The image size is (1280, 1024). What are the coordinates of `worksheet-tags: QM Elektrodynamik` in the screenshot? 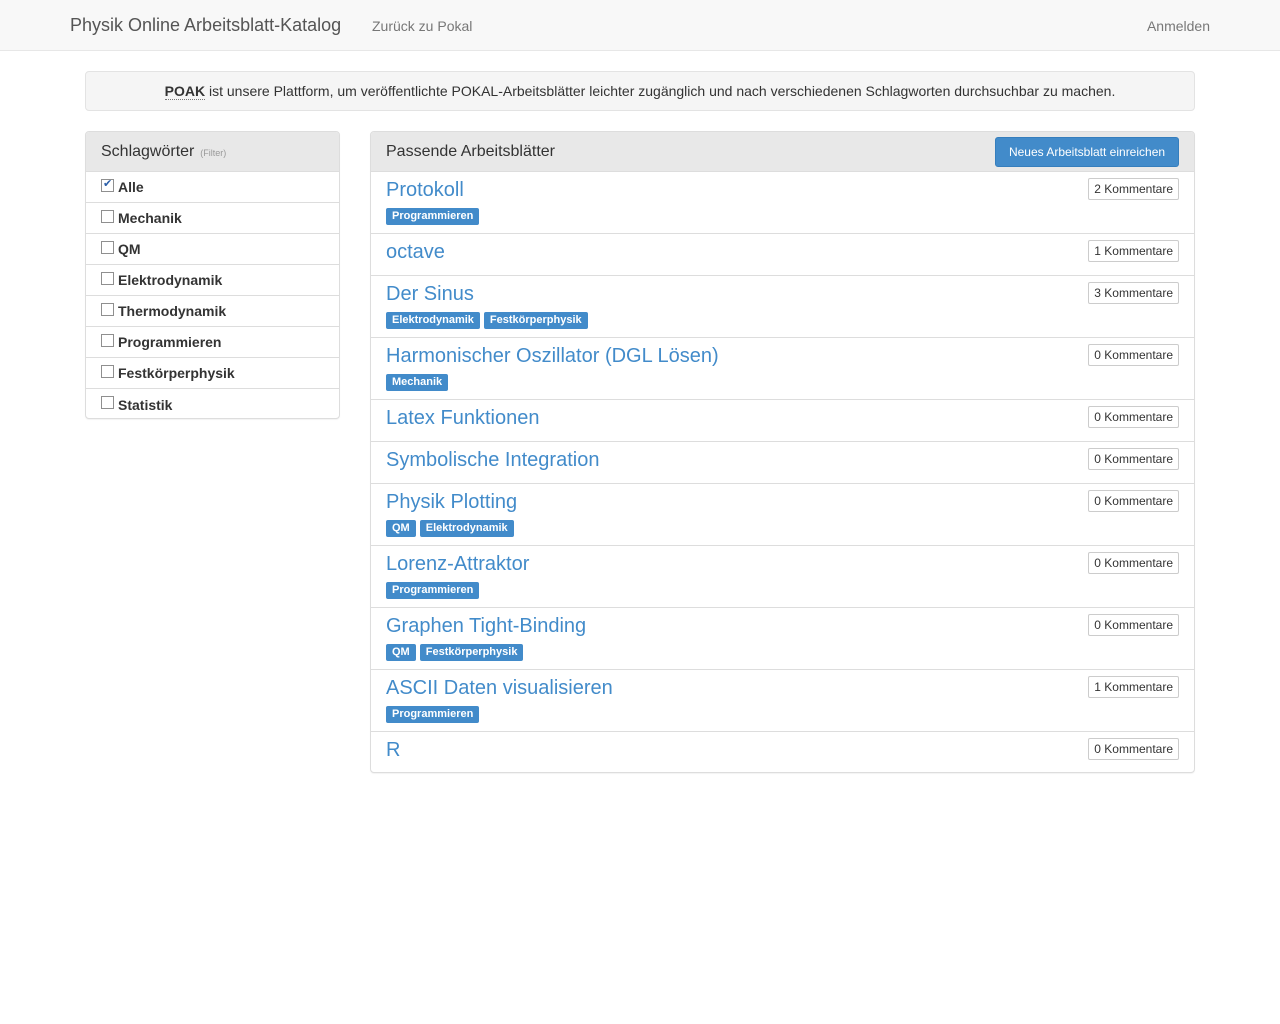 It's located at (450, 528).